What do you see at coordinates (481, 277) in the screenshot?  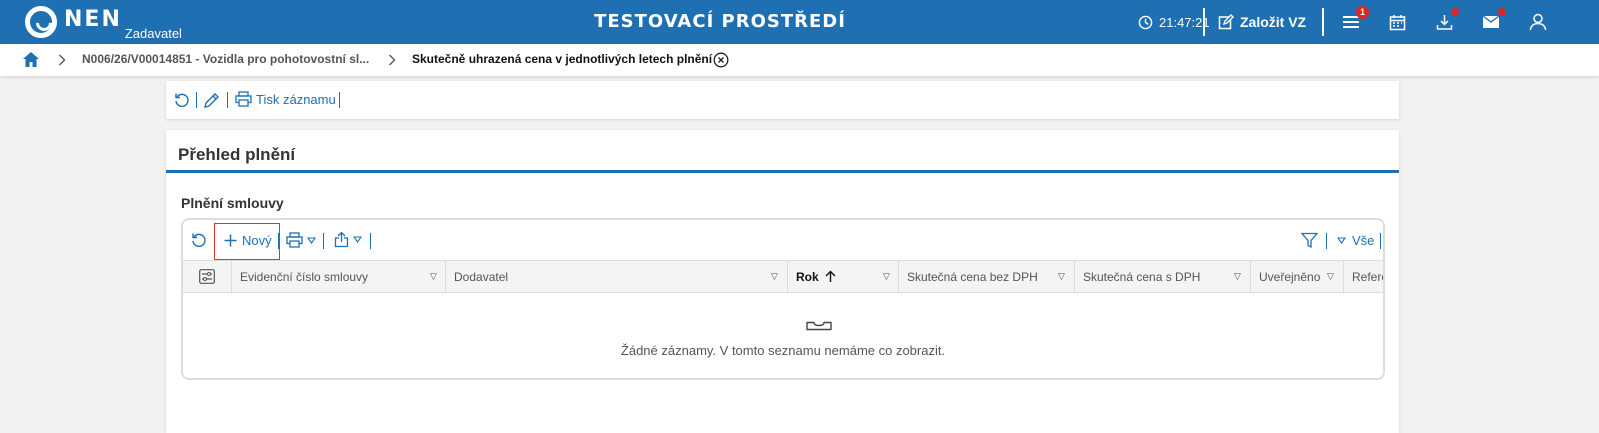 I see `column-label: Dodavatel` at bounding box center [481, 277].